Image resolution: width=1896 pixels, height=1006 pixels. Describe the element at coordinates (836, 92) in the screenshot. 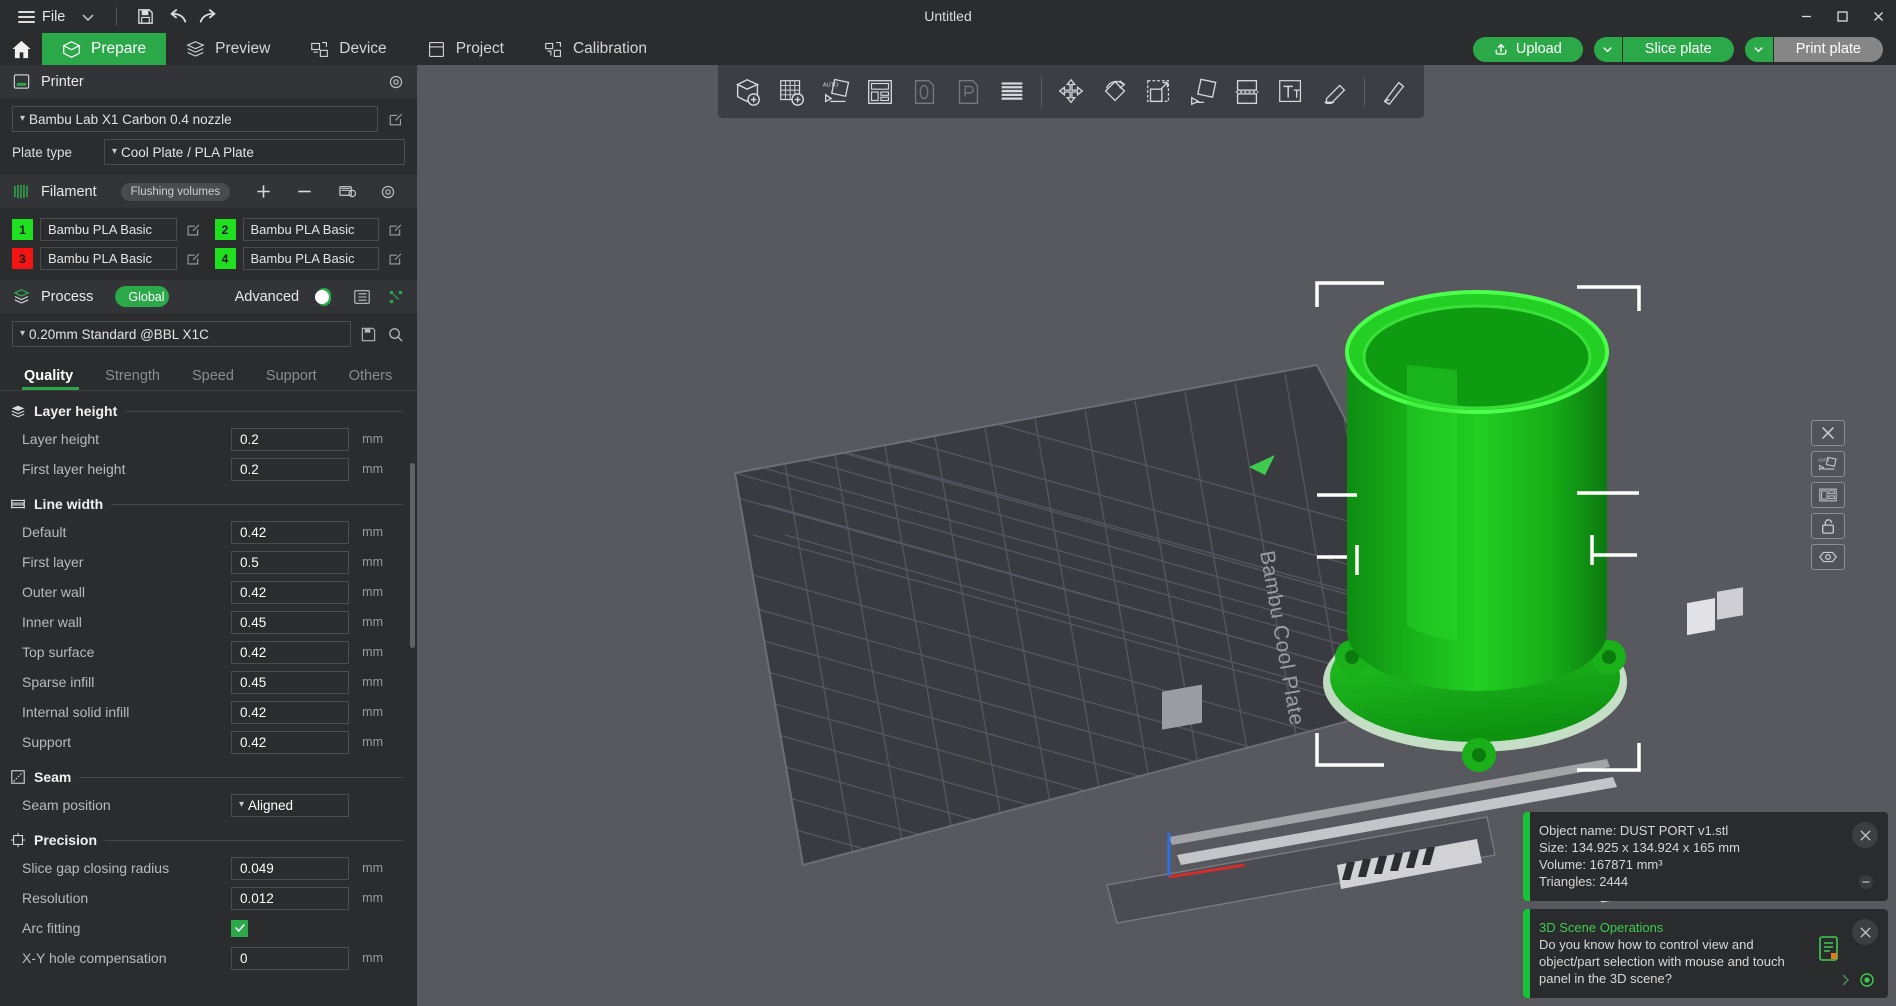

I see `auto-orient-icon: AUTO` at that location.